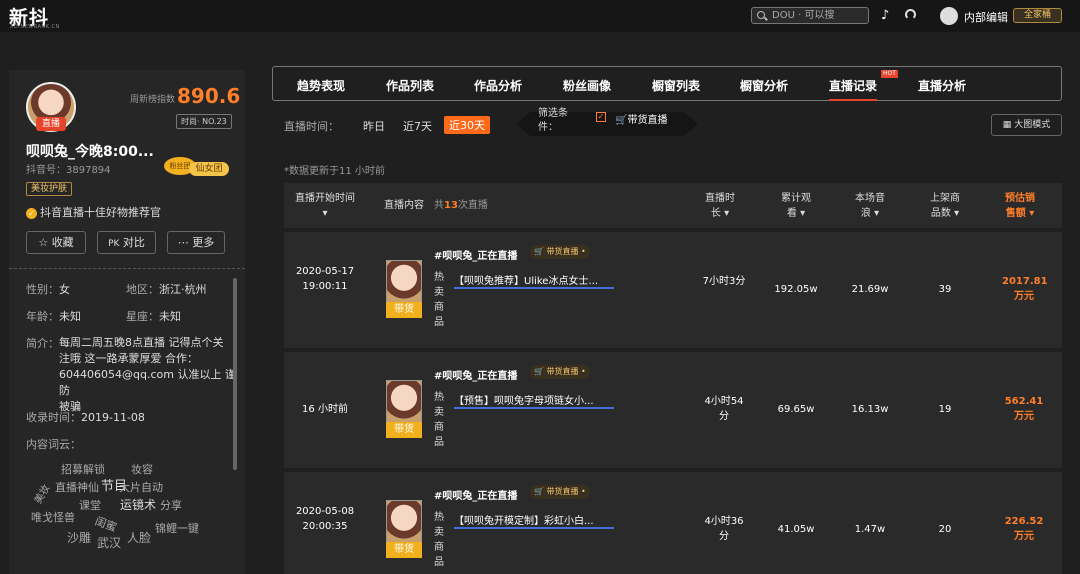 The width and height of the screenshot is (1080, 574). Describe the element at coordinates (325, 409) in the screenshot. I see `row-time: 16 小时前` at that location.